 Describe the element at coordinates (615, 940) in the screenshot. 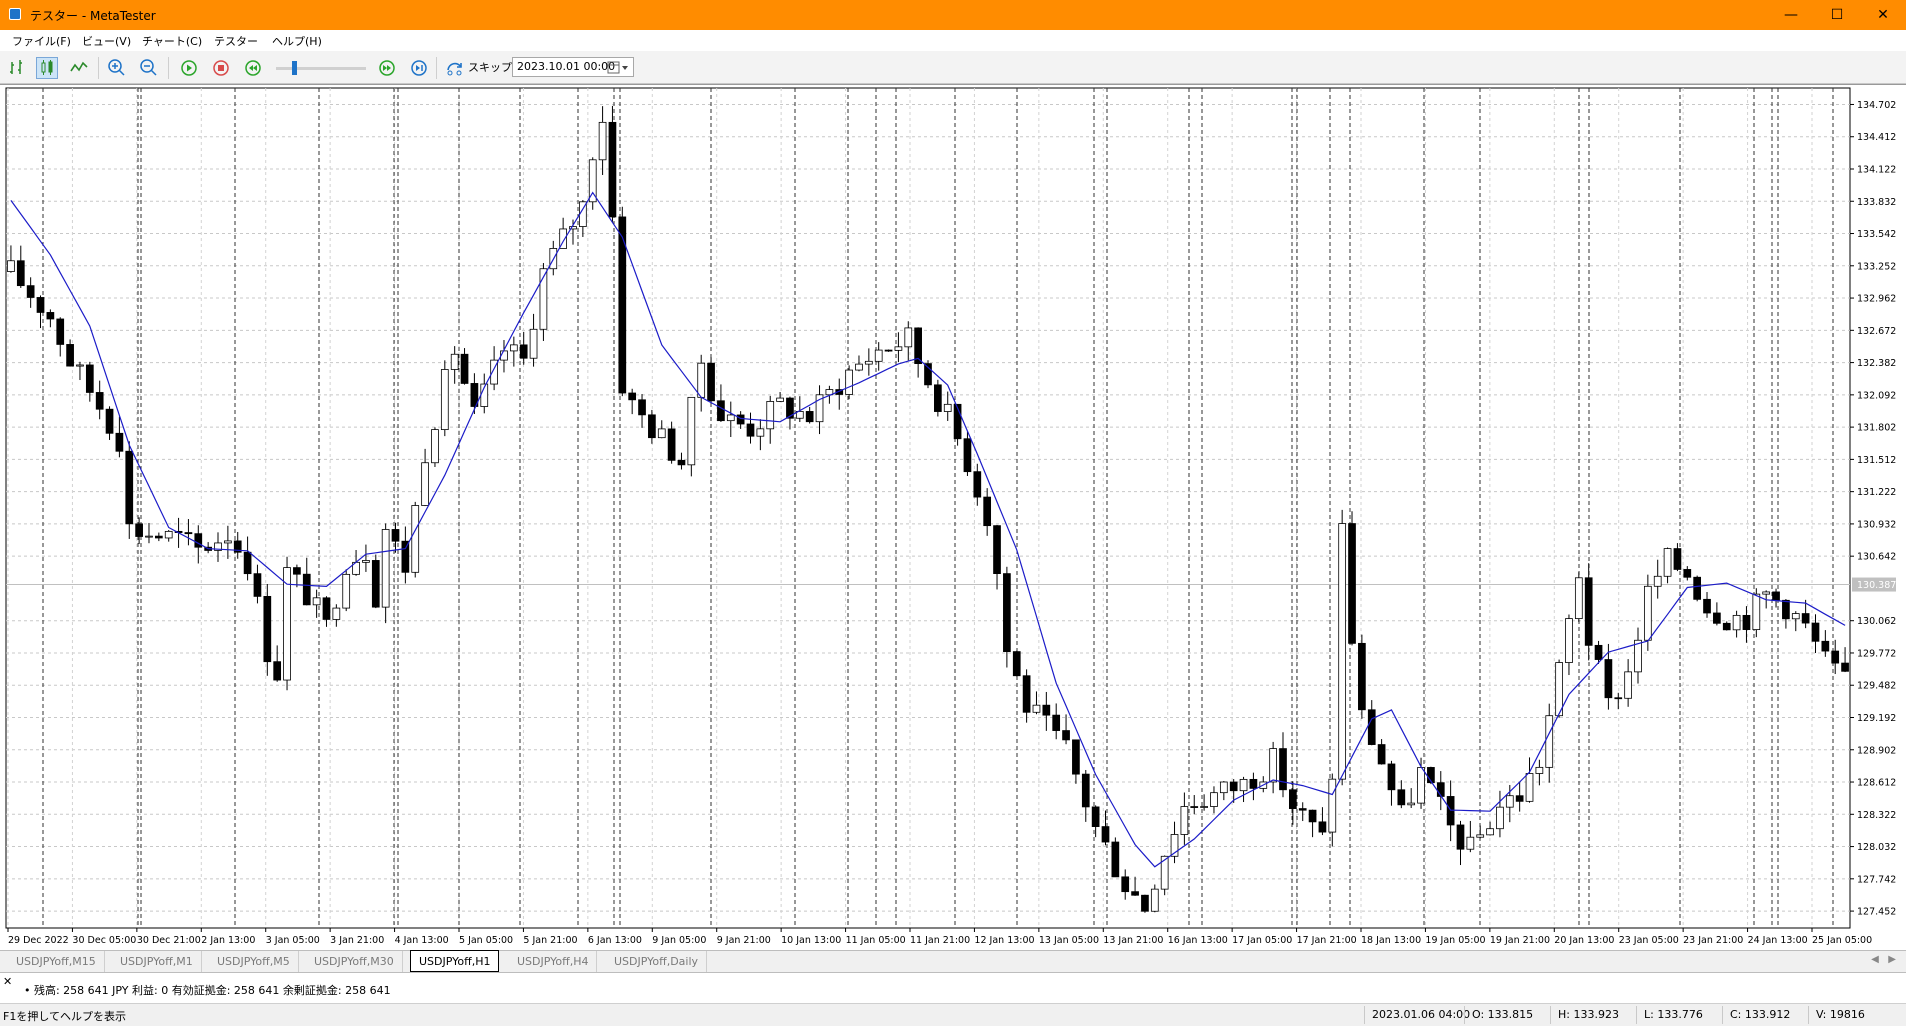

I see `time-label: 6 Jan 13:00` at that location.